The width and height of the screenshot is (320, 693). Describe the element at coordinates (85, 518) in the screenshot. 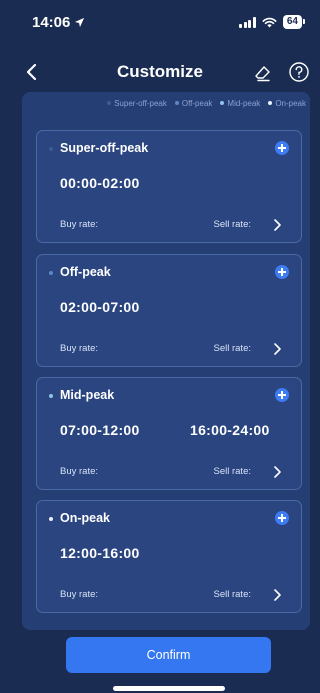

I see `period-title: On-peak` at that location.